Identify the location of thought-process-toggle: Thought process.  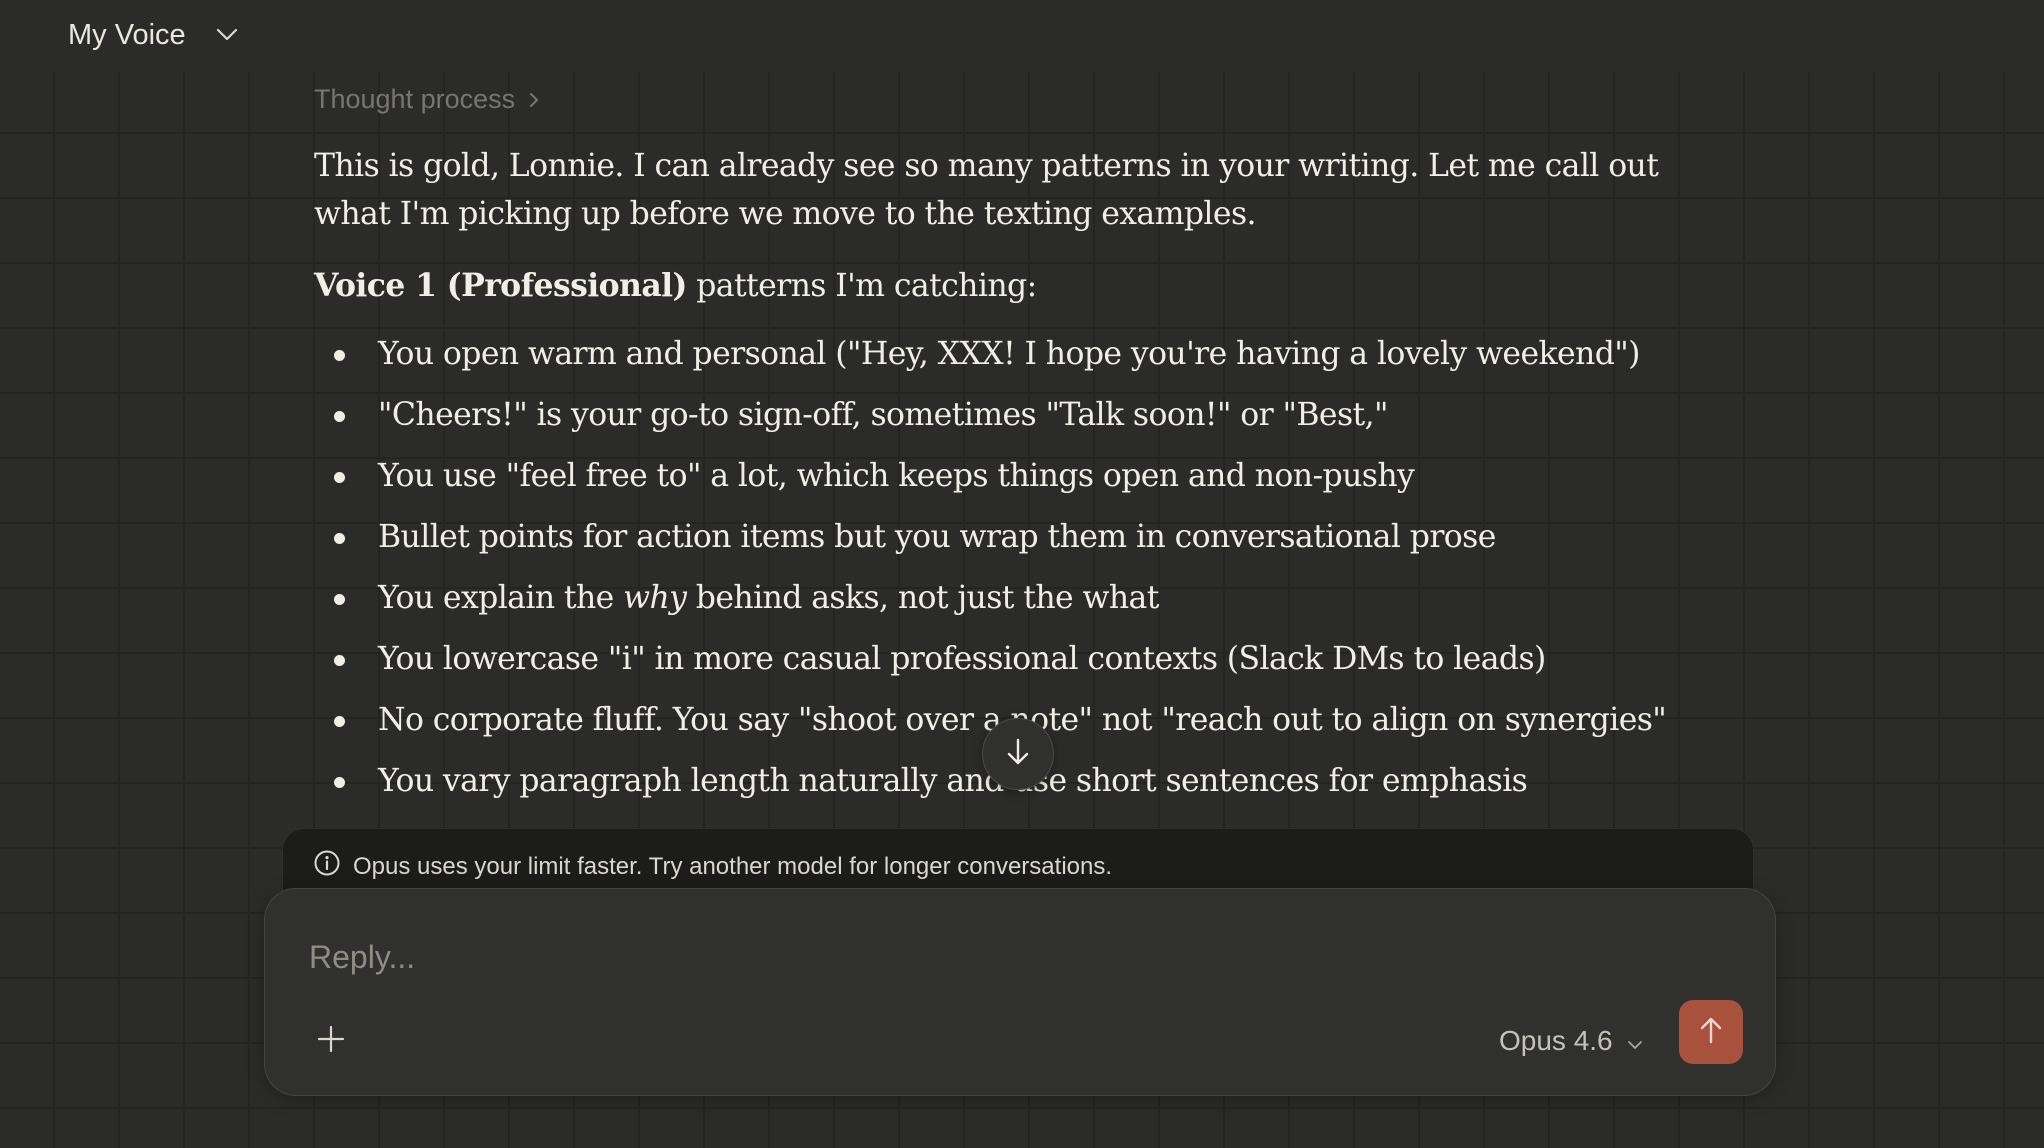
(426, 99).